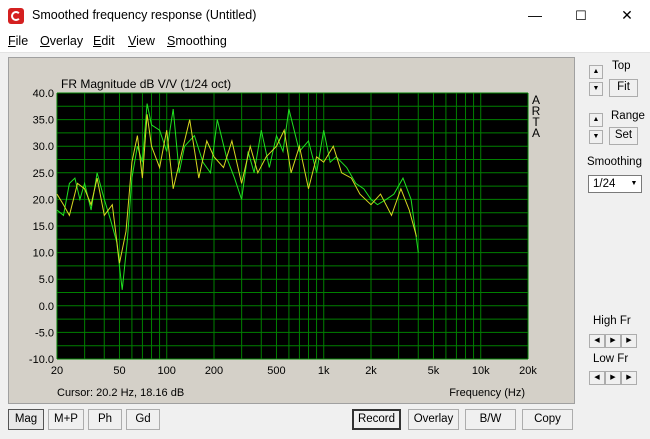 The image size is (650, 439). What do you see at coordinates (146, 84) in the screenshot?
I see `chart-title: FR Magnitude dB V/V (1/24 oct)` at bounding box center [146, 84].